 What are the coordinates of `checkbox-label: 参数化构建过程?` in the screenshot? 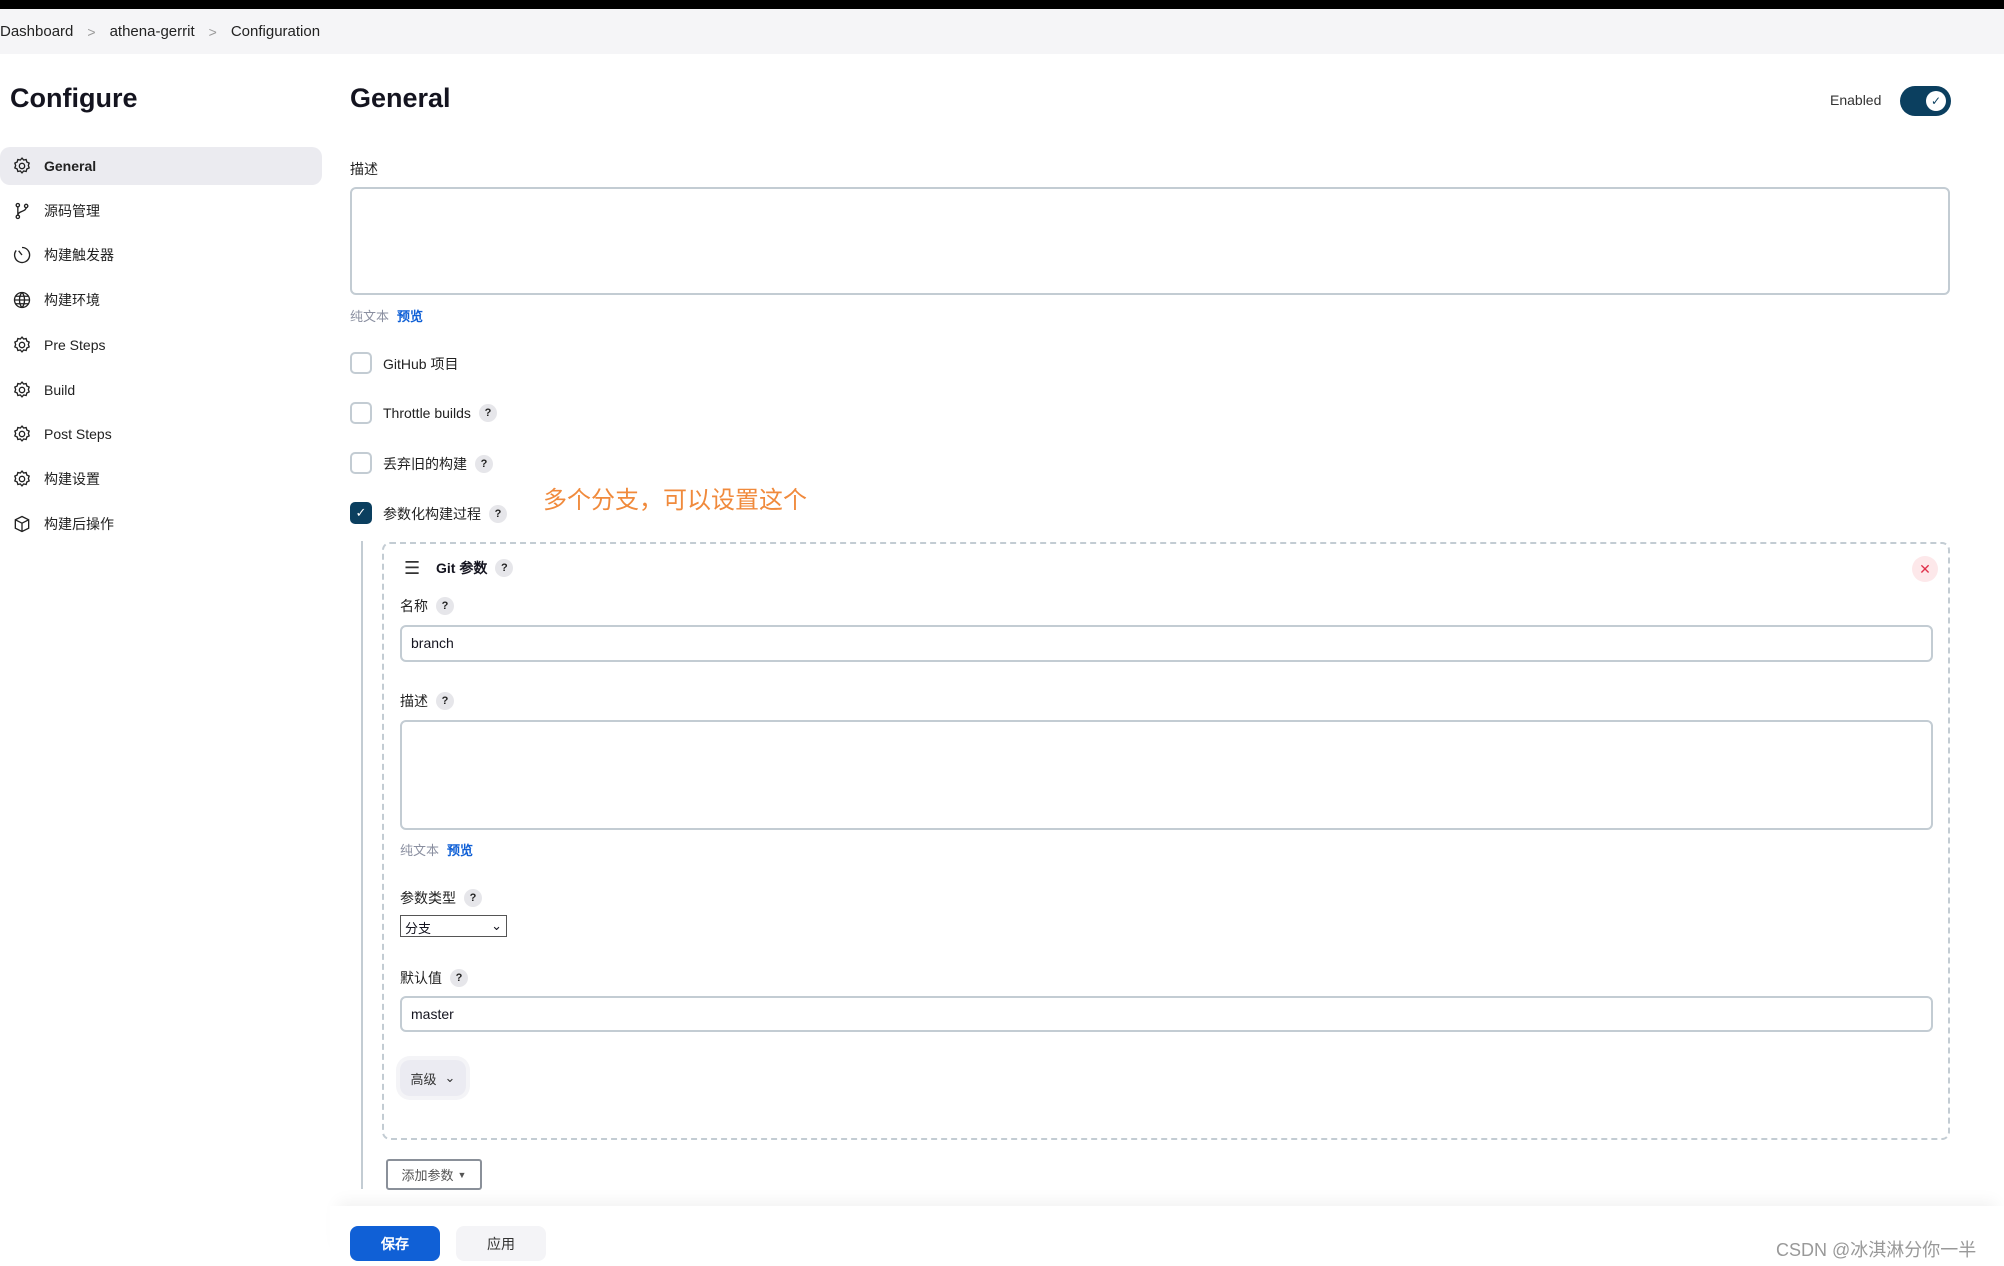 It's located at (445, 514).